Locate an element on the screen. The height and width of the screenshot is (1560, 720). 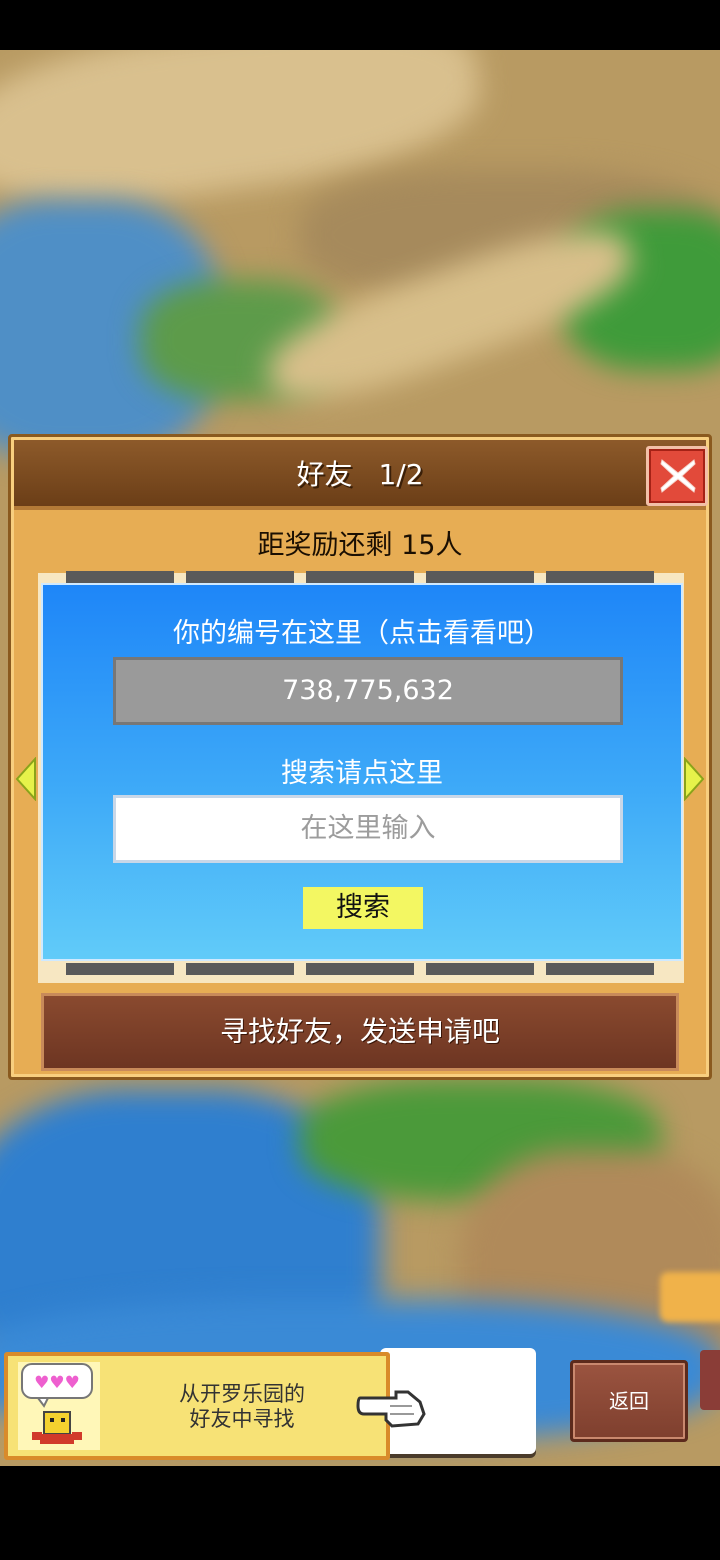
kairo-mascot-icon: ♥♥♥ is located at coordinates (59, 1406).